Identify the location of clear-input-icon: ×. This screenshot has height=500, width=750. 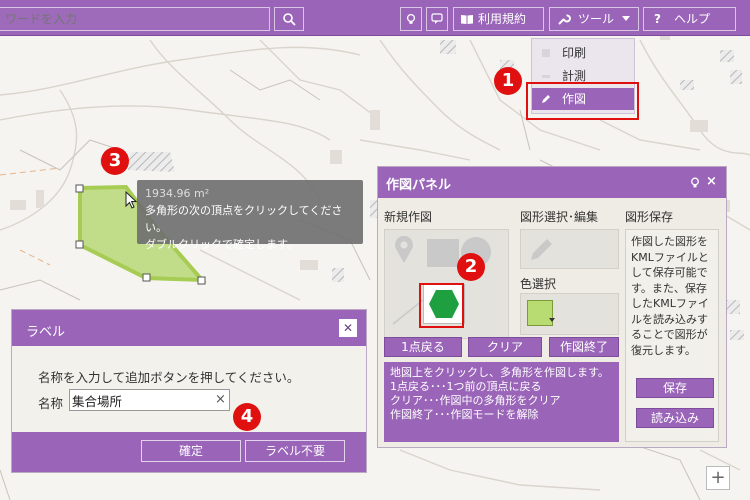
(220, 399).